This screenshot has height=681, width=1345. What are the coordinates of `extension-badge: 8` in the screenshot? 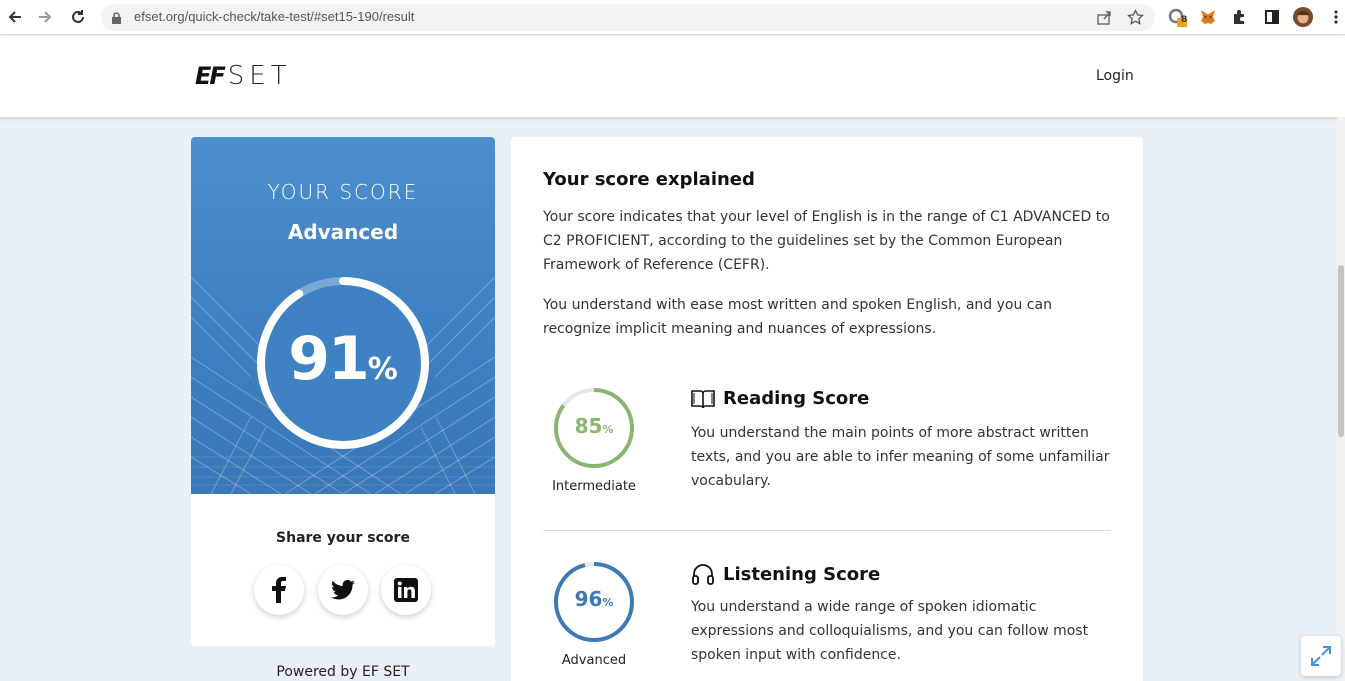 It's located at (1184, 20).